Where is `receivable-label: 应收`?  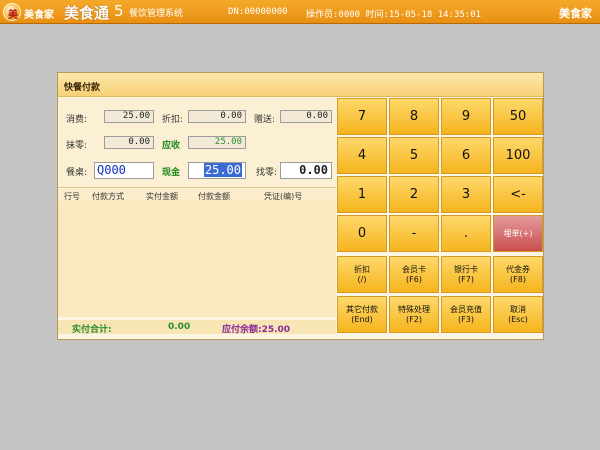 receivable-label: 应收 is located at coordinates (171, 146).